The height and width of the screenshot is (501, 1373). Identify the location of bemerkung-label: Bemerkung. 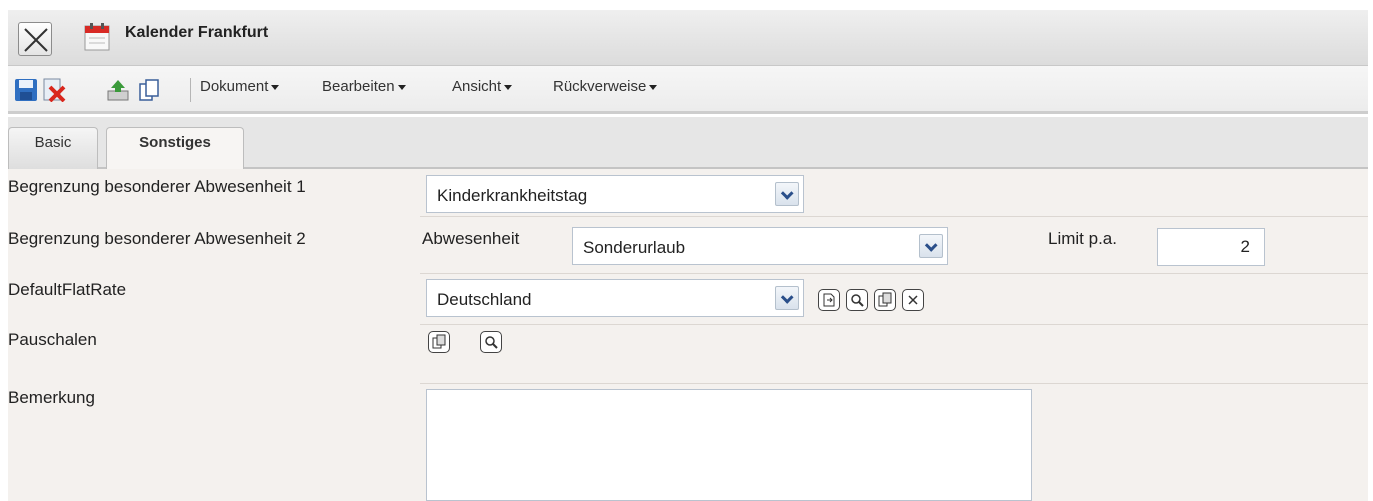
(51, 397).